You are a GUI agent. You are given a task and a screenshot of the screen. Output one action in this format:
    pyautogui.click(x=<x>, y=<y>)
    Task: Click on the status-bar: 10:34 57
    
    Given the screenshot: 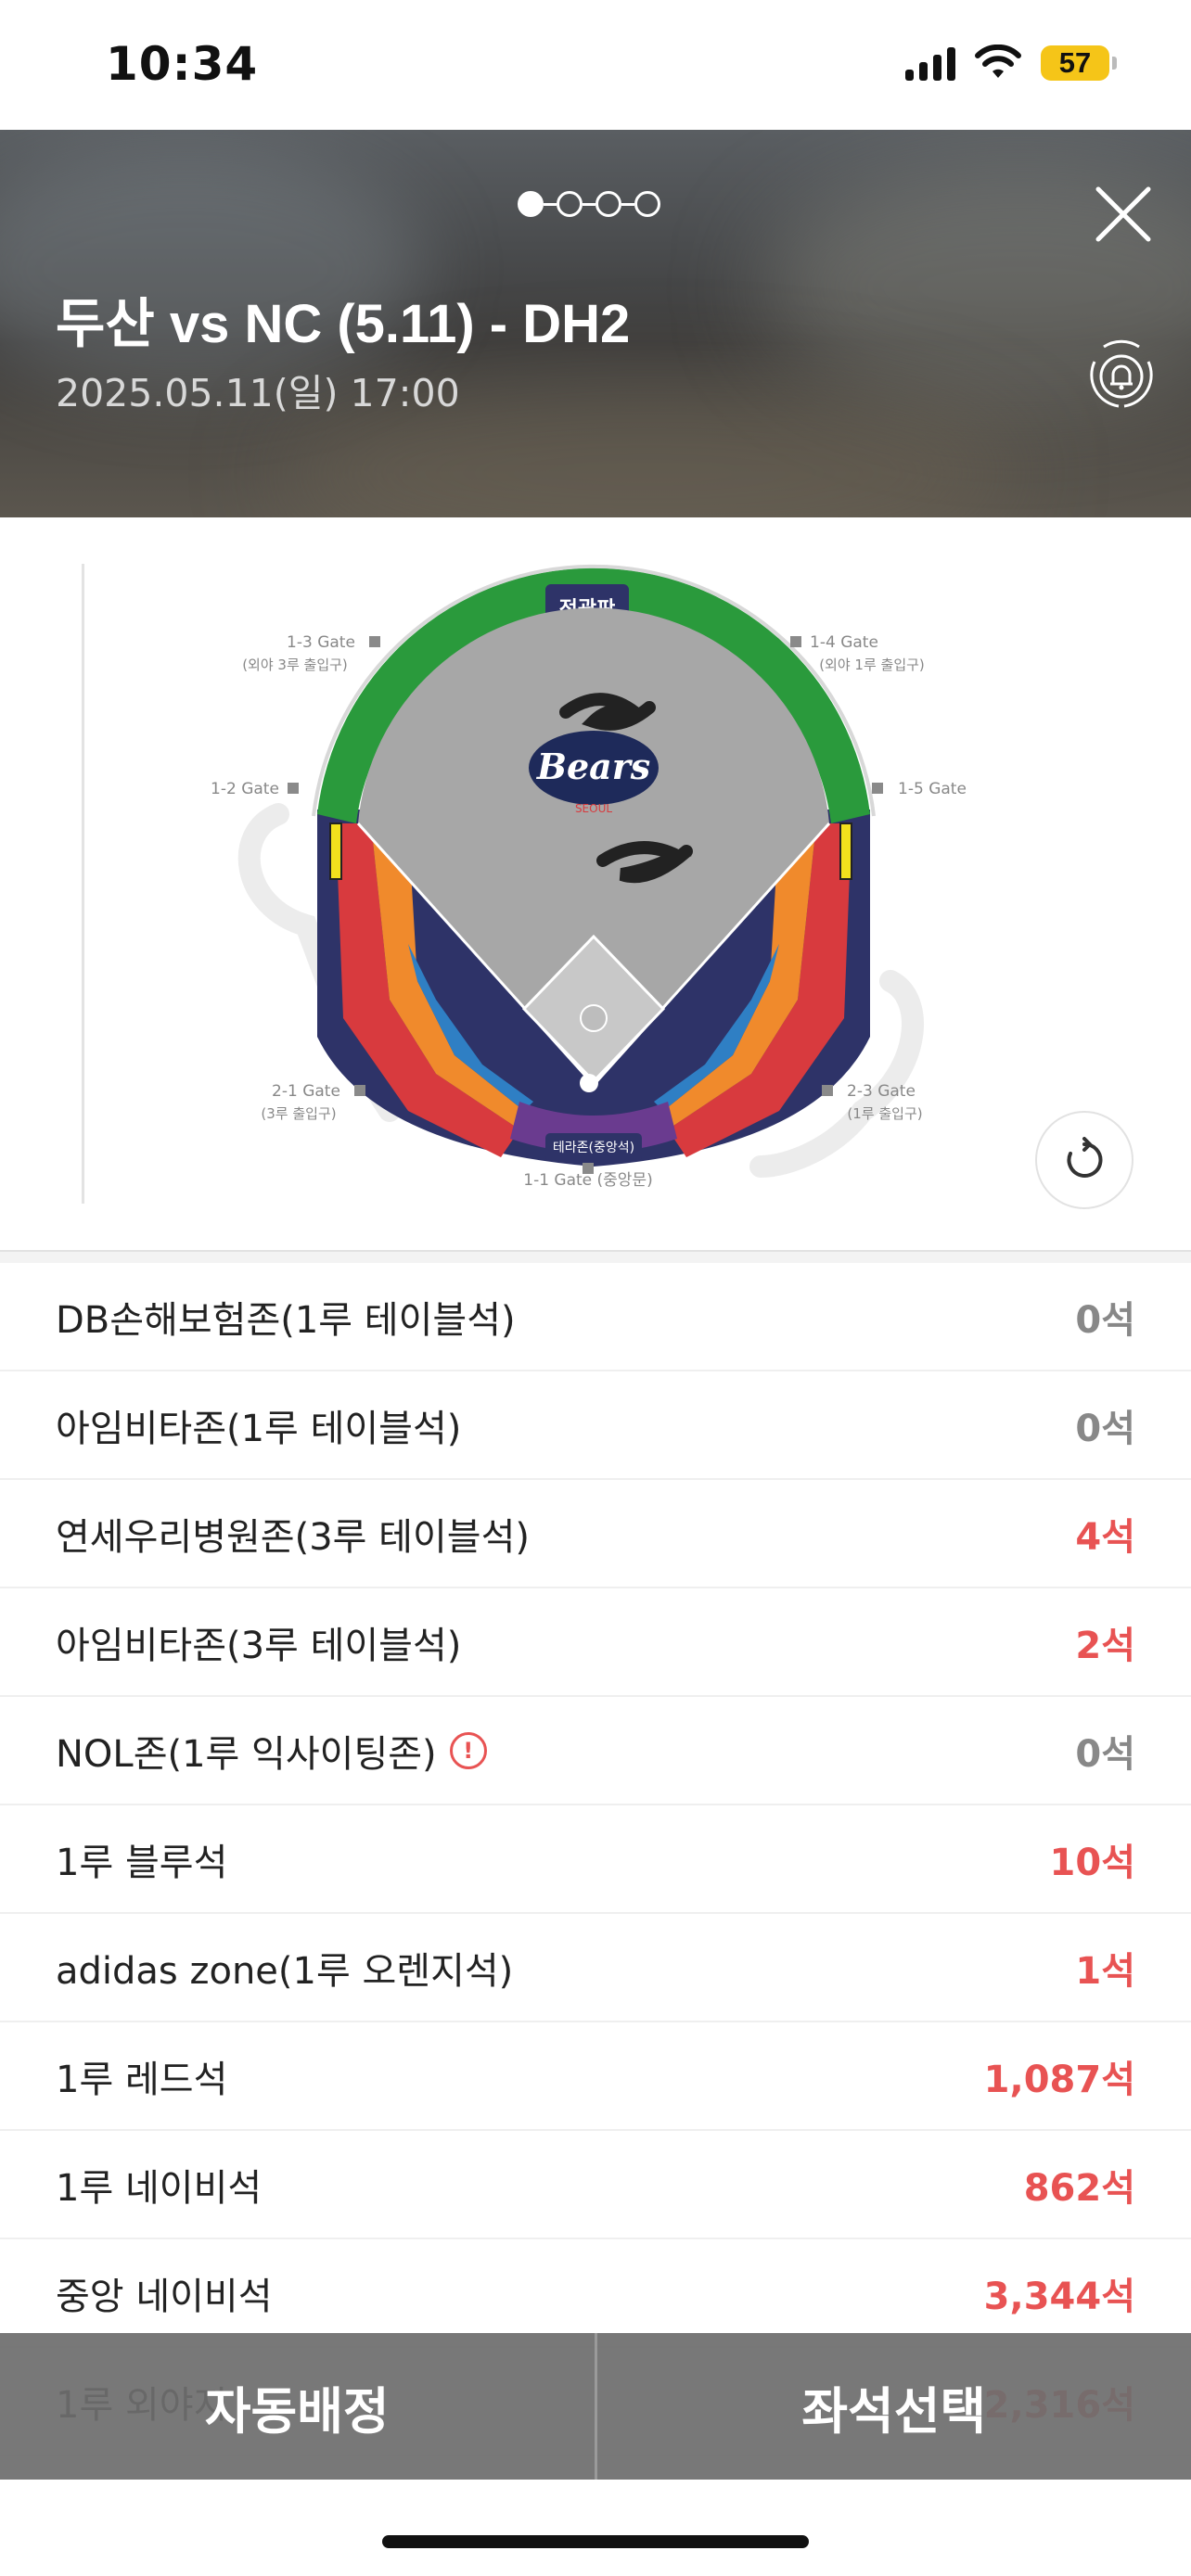 What is the action you would take?
    pyautogui.click(x=595, y=65)
    